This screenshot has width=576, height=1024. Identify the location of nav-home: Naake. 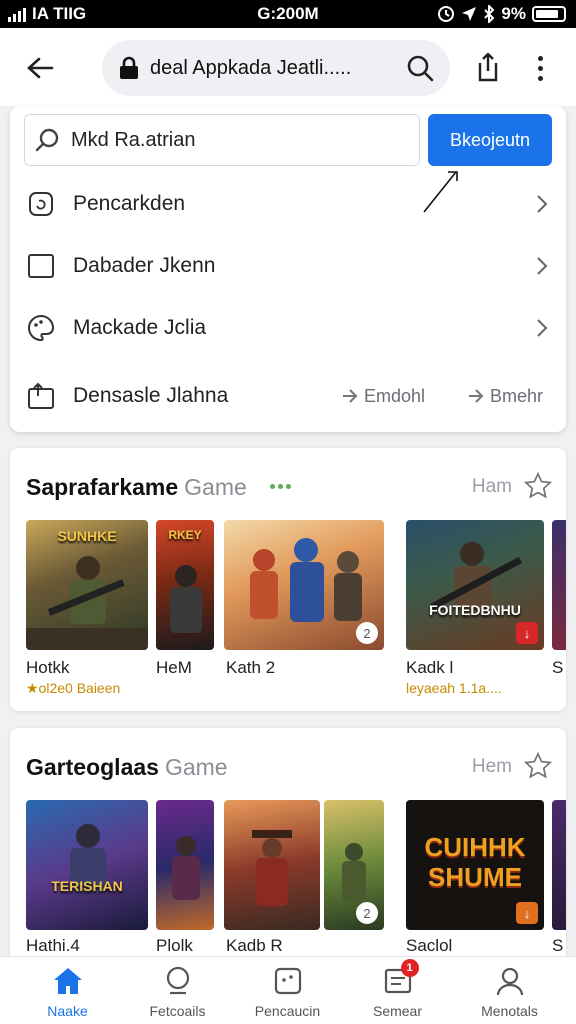
(67, 990).